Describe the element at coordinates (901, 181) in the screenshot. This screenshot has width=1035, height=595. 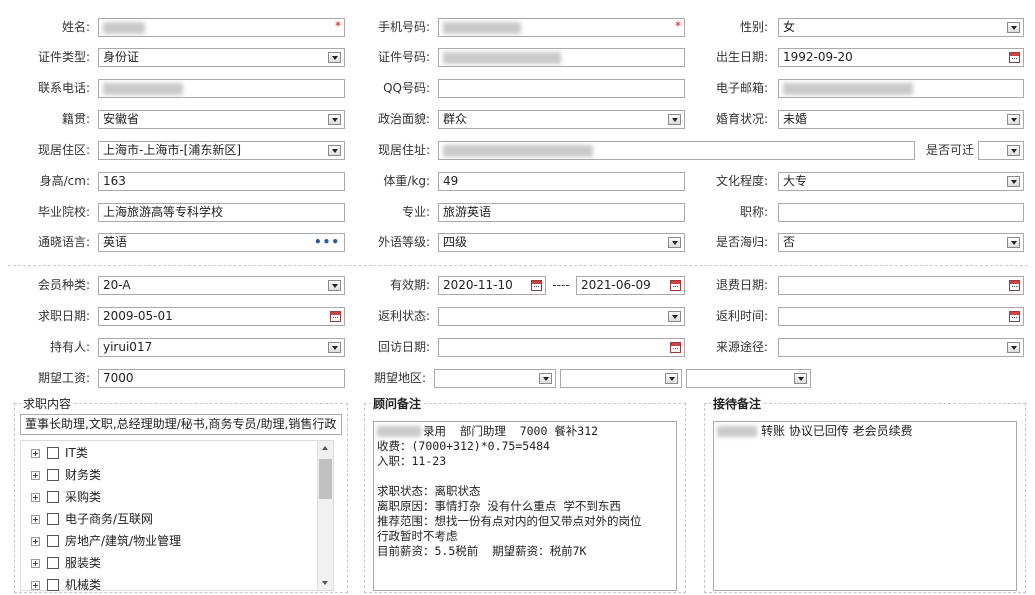
I see `education-select: 大专` at that location.